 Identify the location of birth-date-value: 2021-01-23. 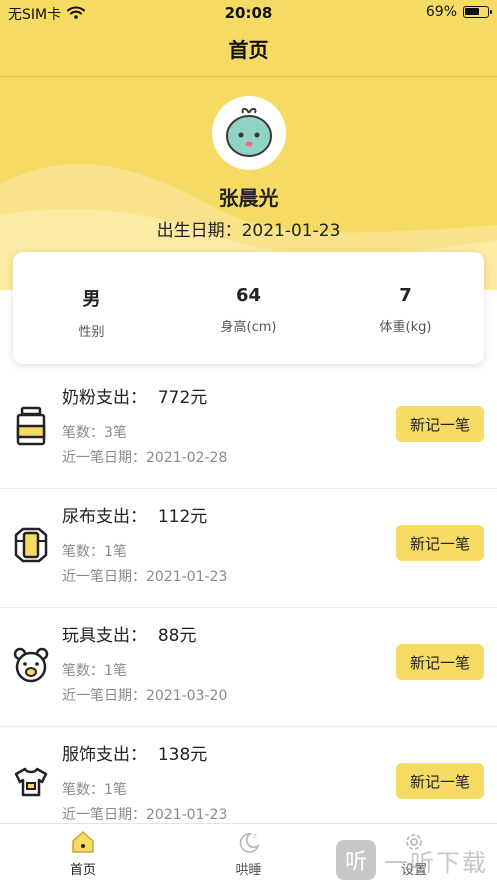
(291, 231).